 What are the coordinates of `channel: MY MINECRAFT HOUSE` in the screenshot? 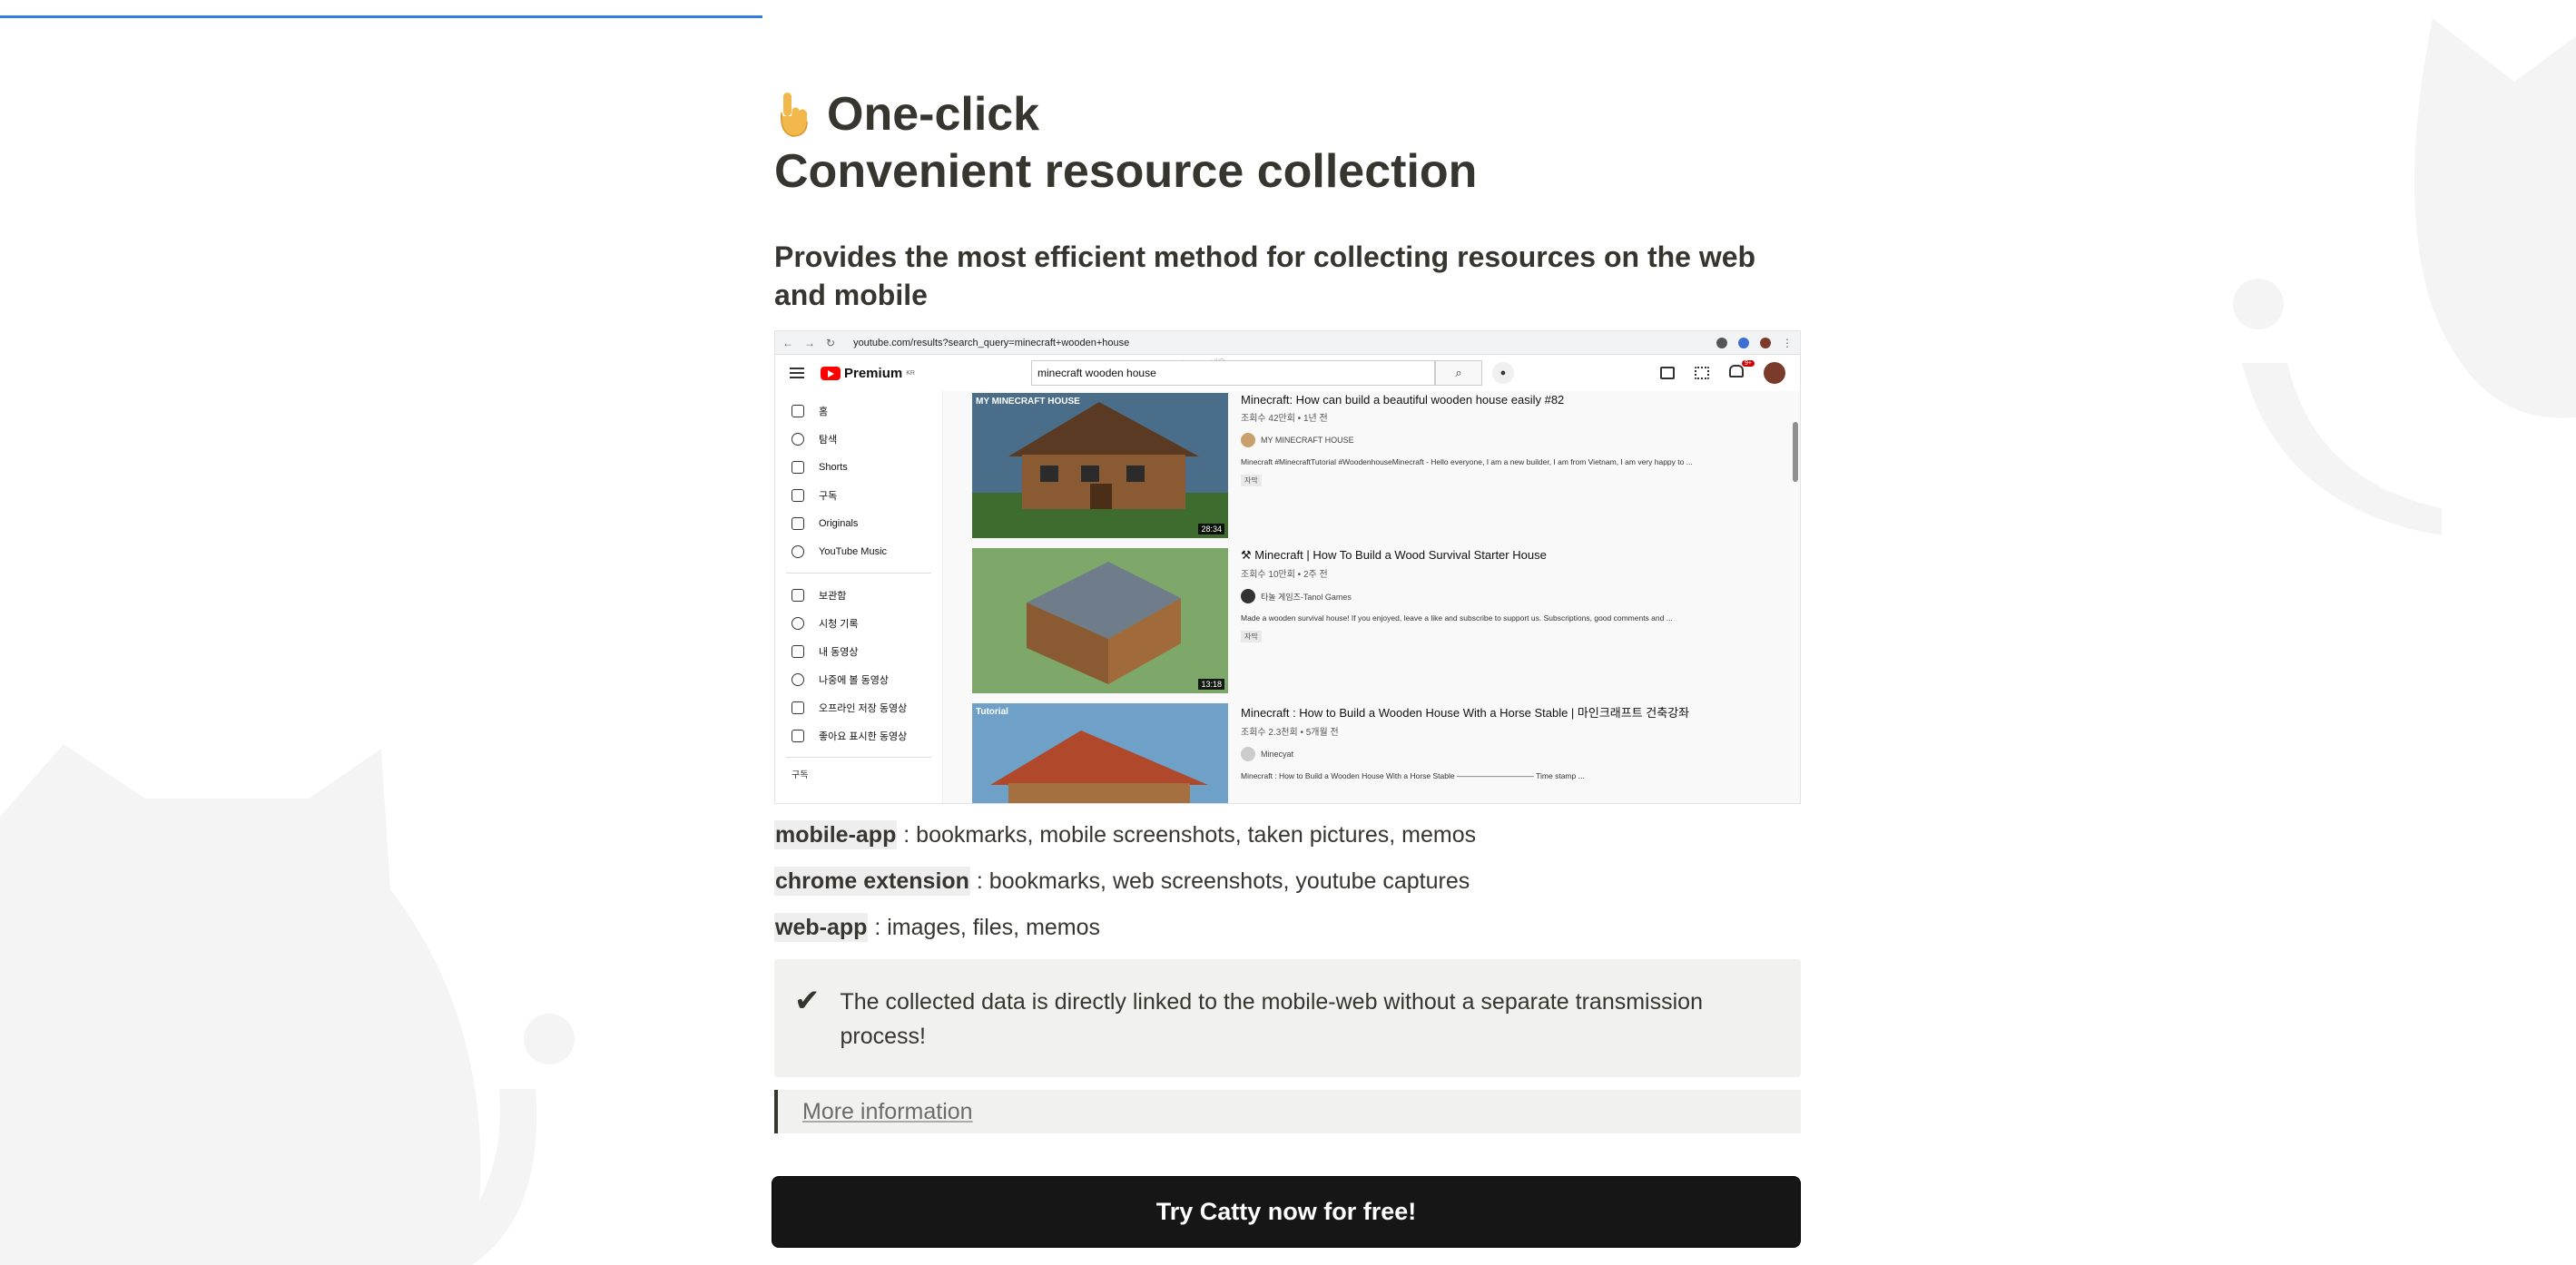 It's located at (1467, 440).